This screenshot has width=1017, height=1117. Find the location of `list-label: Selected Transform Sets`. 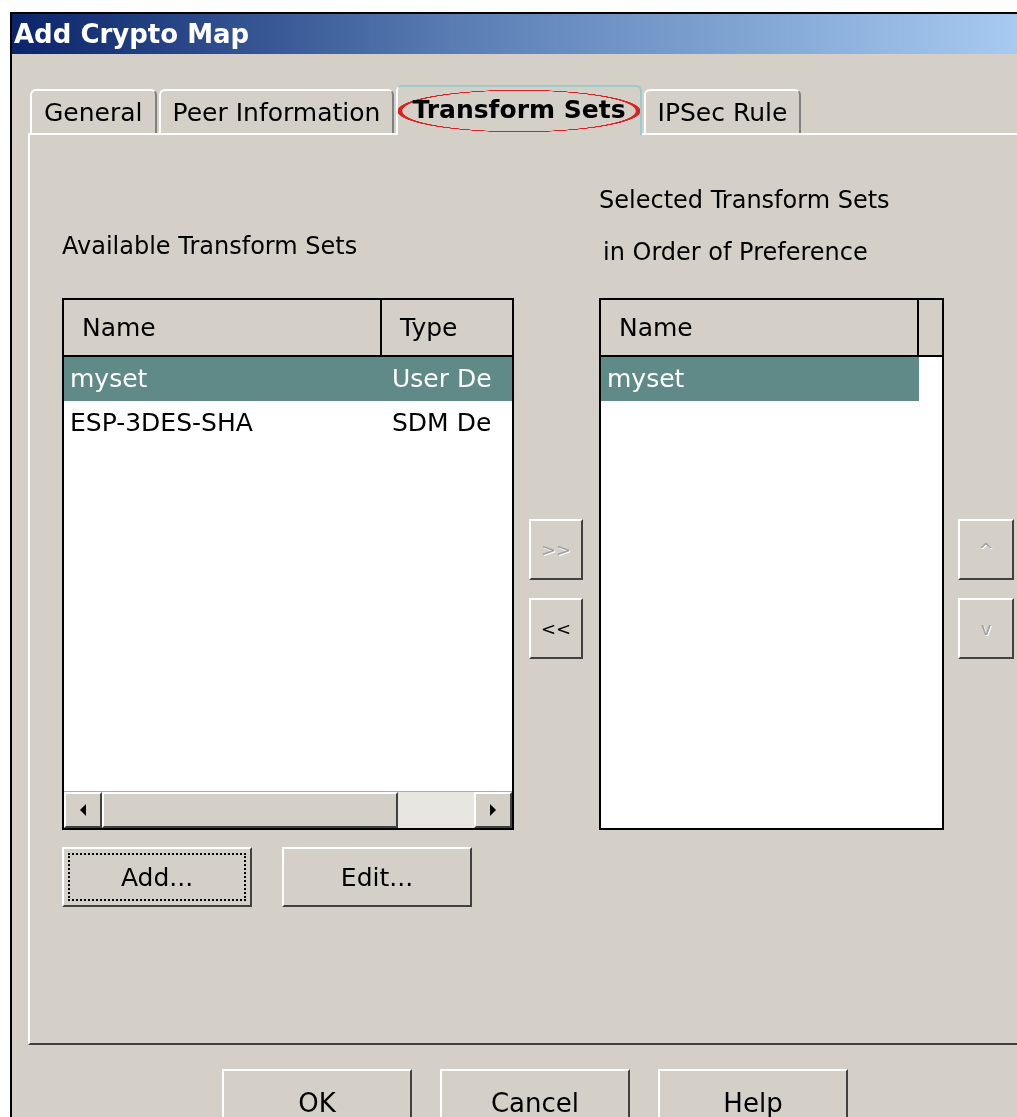

list-label: Selected Transform Sets is located at coordinates (744, 200).